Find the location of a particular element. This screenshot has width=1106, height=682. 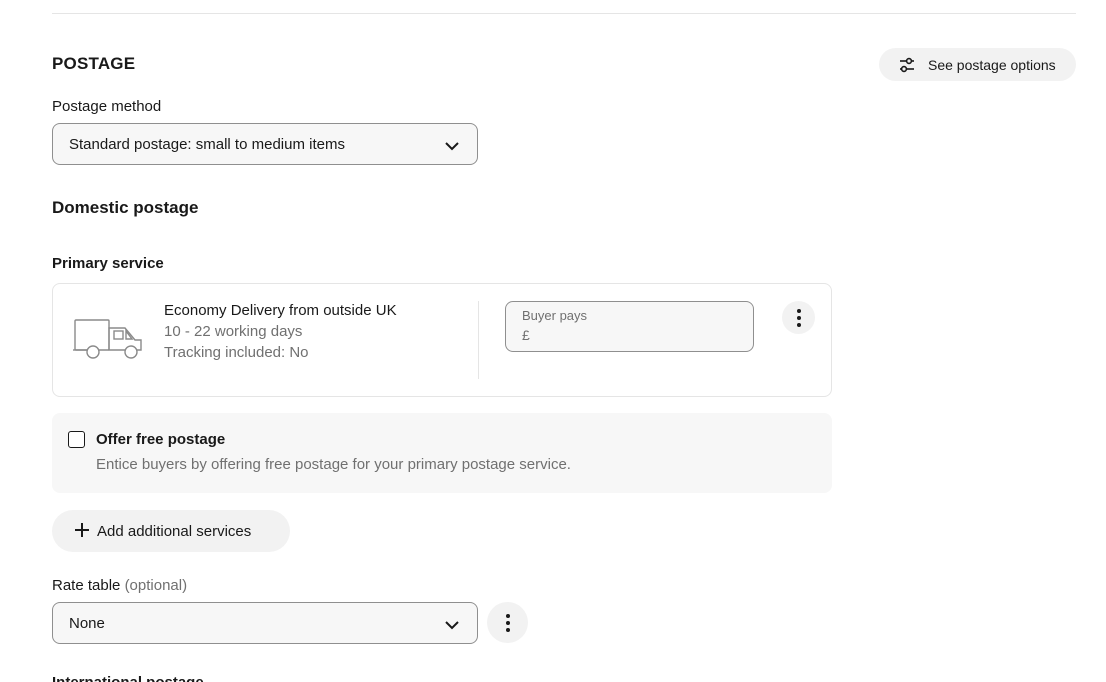

service-more-options-button is located at coordinates (798, 317).